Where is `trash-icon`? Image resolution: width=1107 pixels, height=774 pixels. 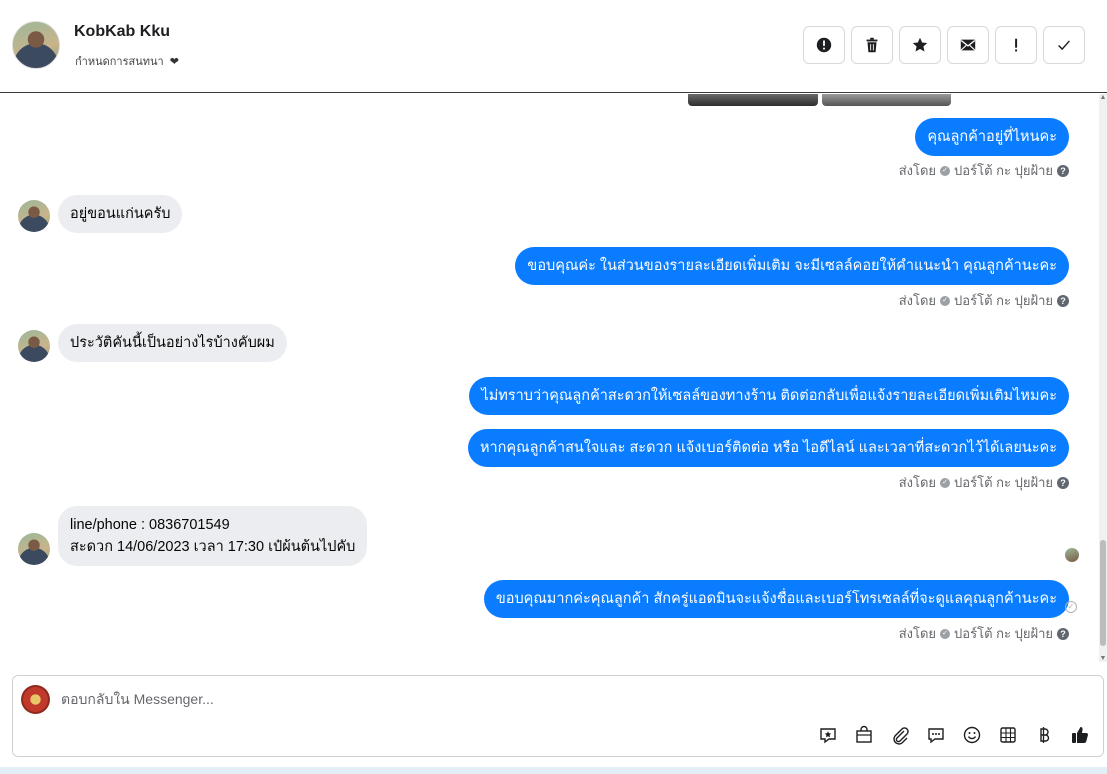
trash-icon is located at coordinates (872, 45).